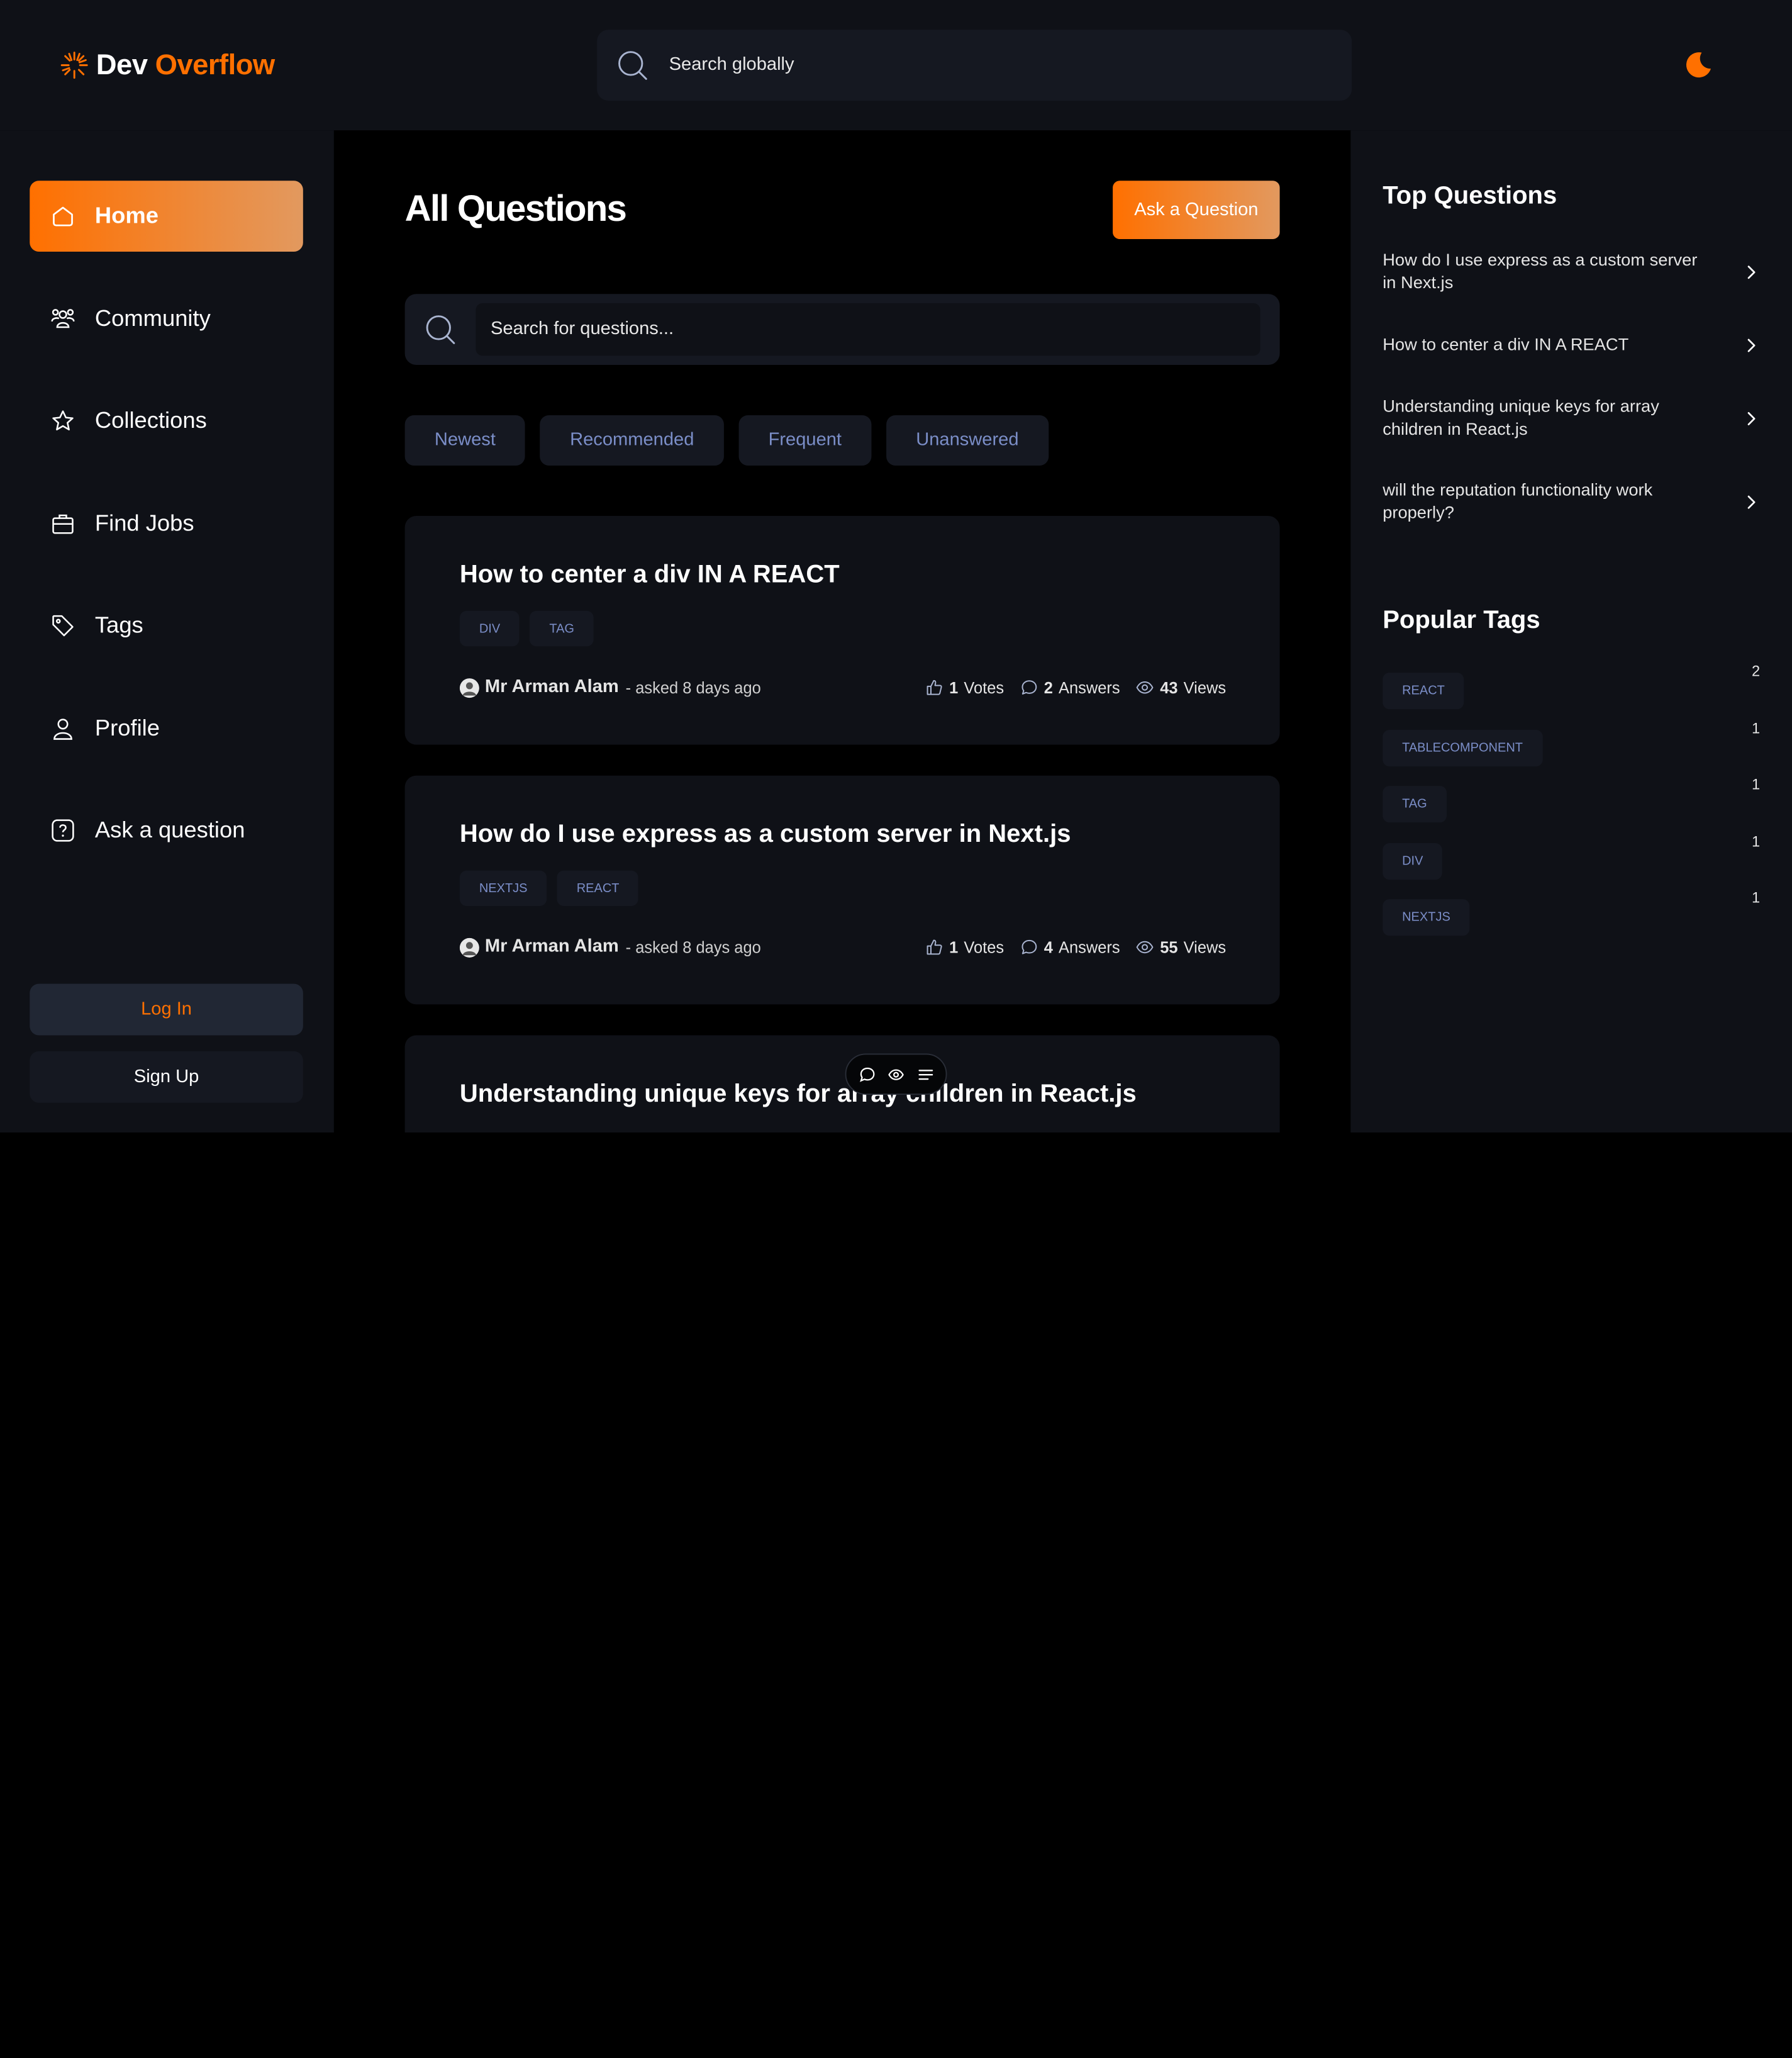 The width and height of the screenshot is (1792, 2058). Describe the element at coordinates (805, 440) in the screenshot. I see `filter-frequent: Frequent` at that location.